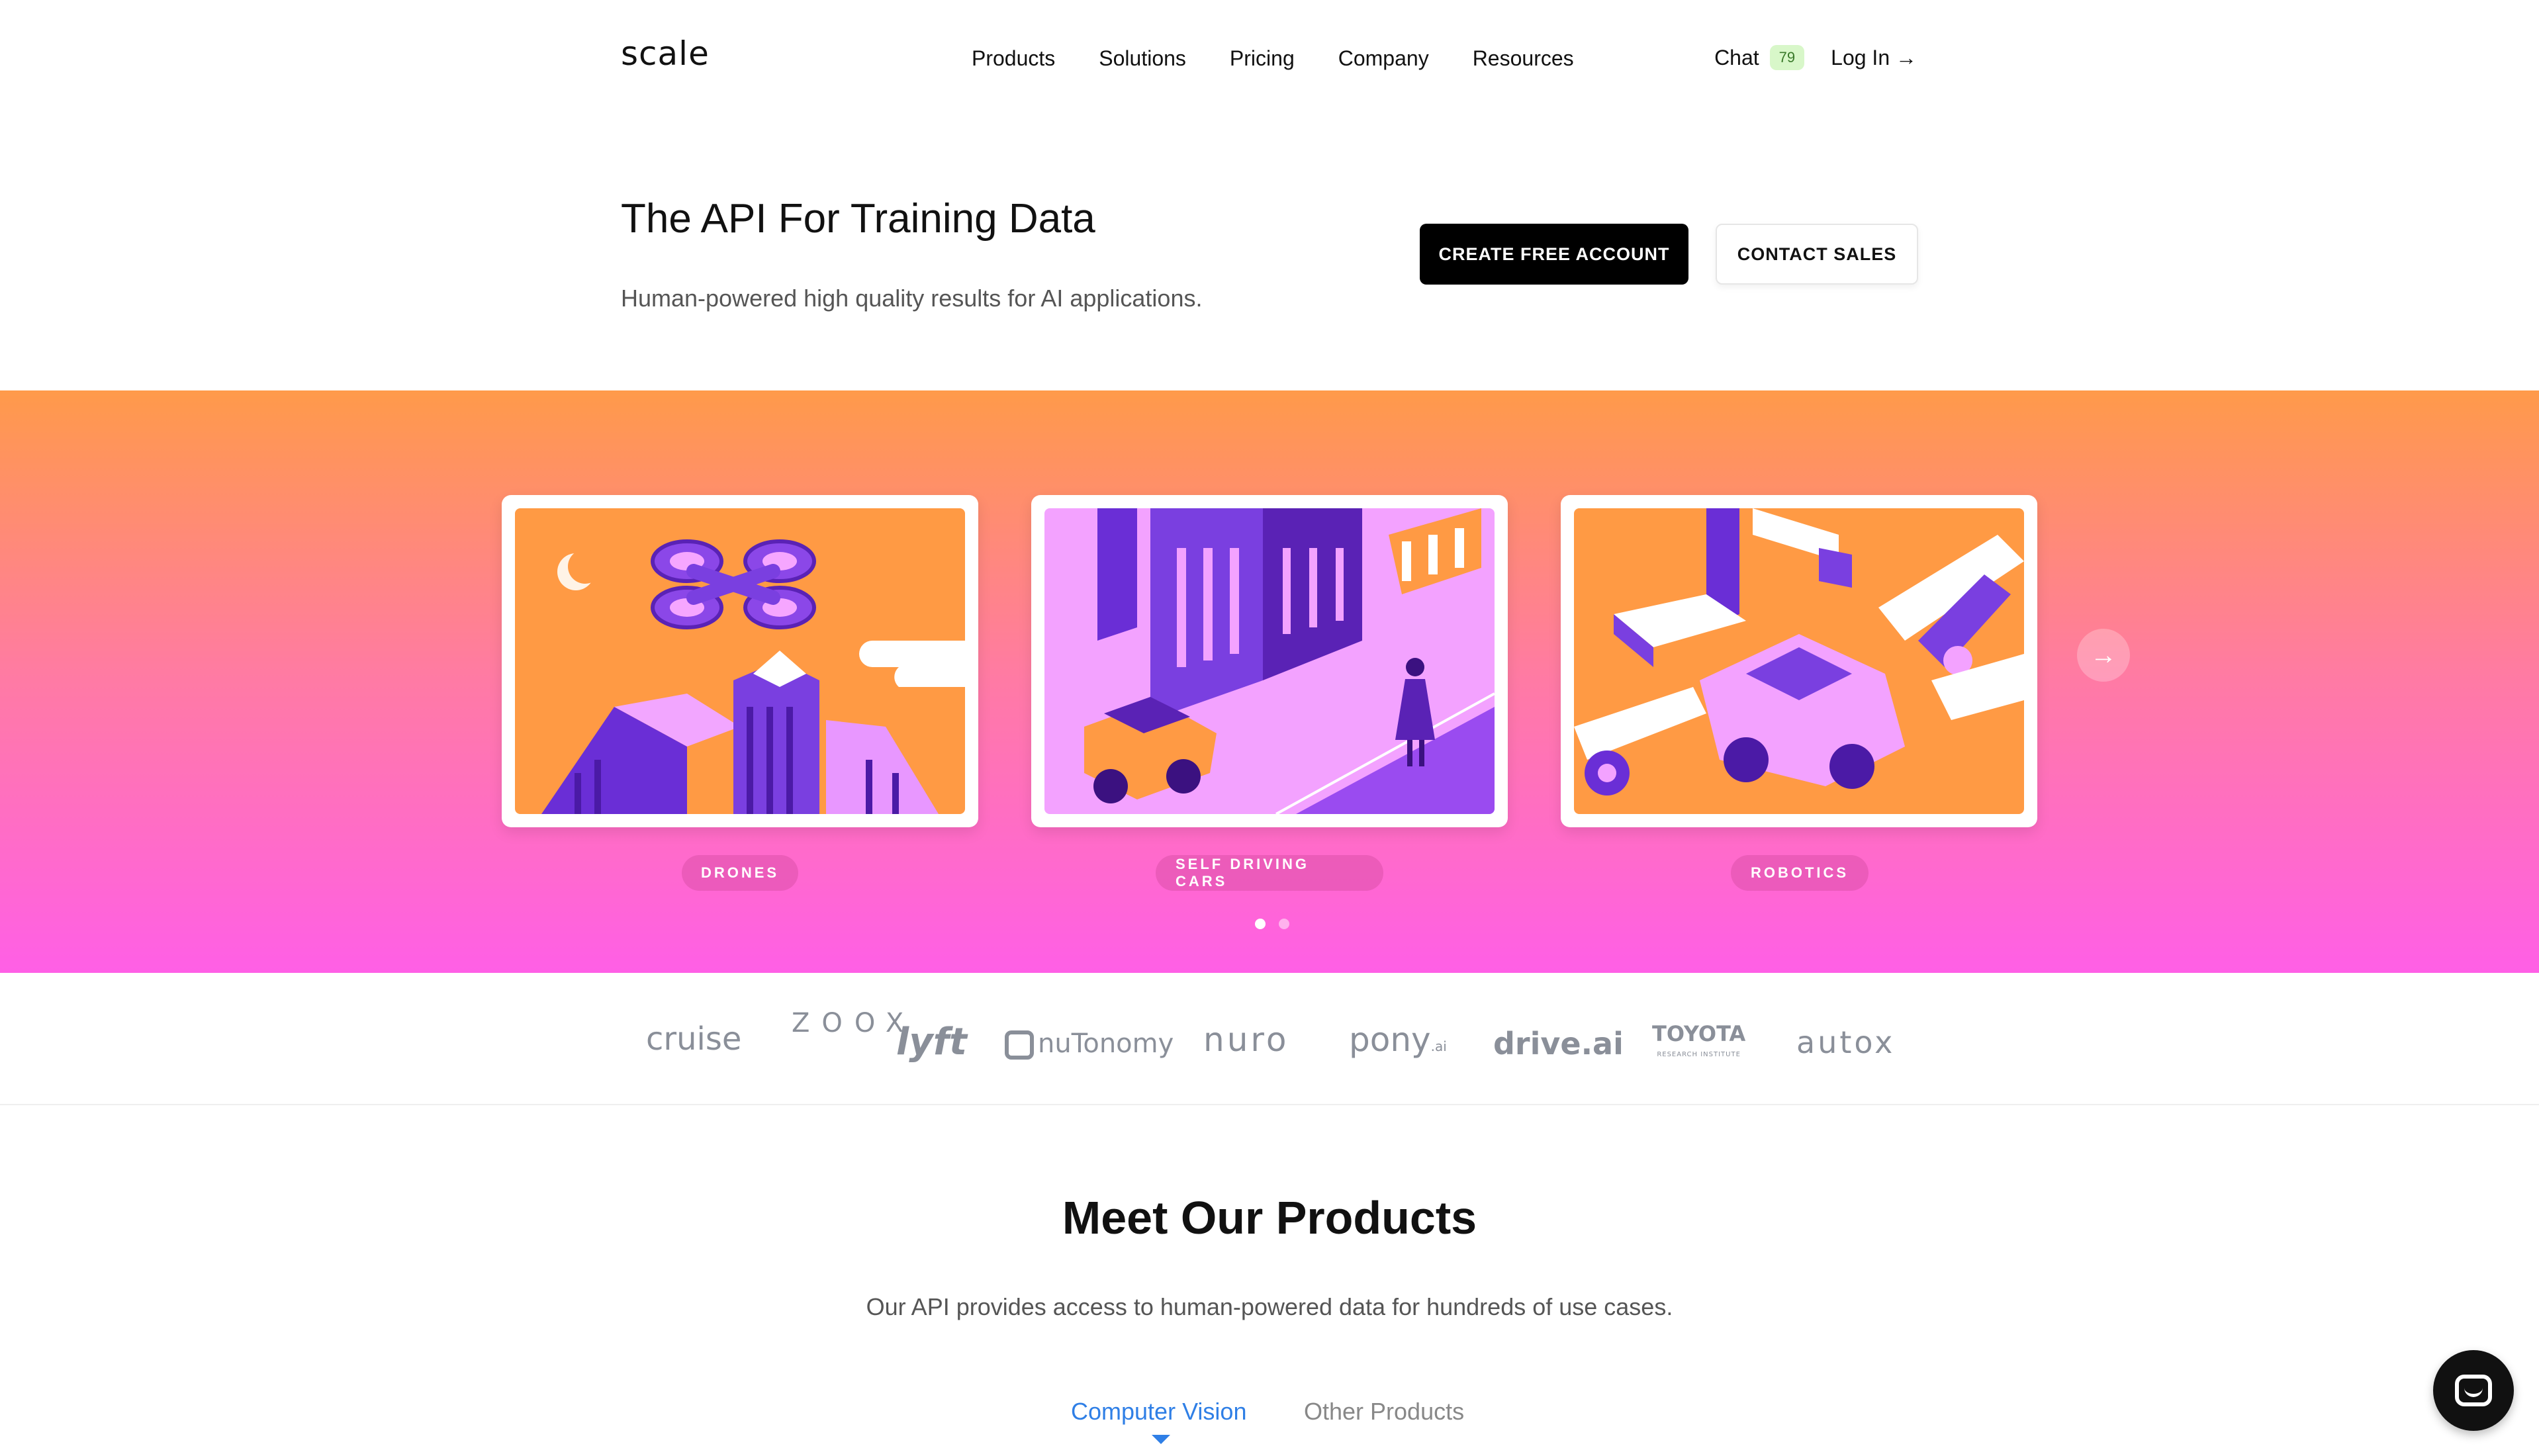 The width and height of the screenshot is (2539, 1456). Describe the element at coordinates (1817, 255) in the screenshot. I see `contact-sales-button: CONTACT SALES` at that location.